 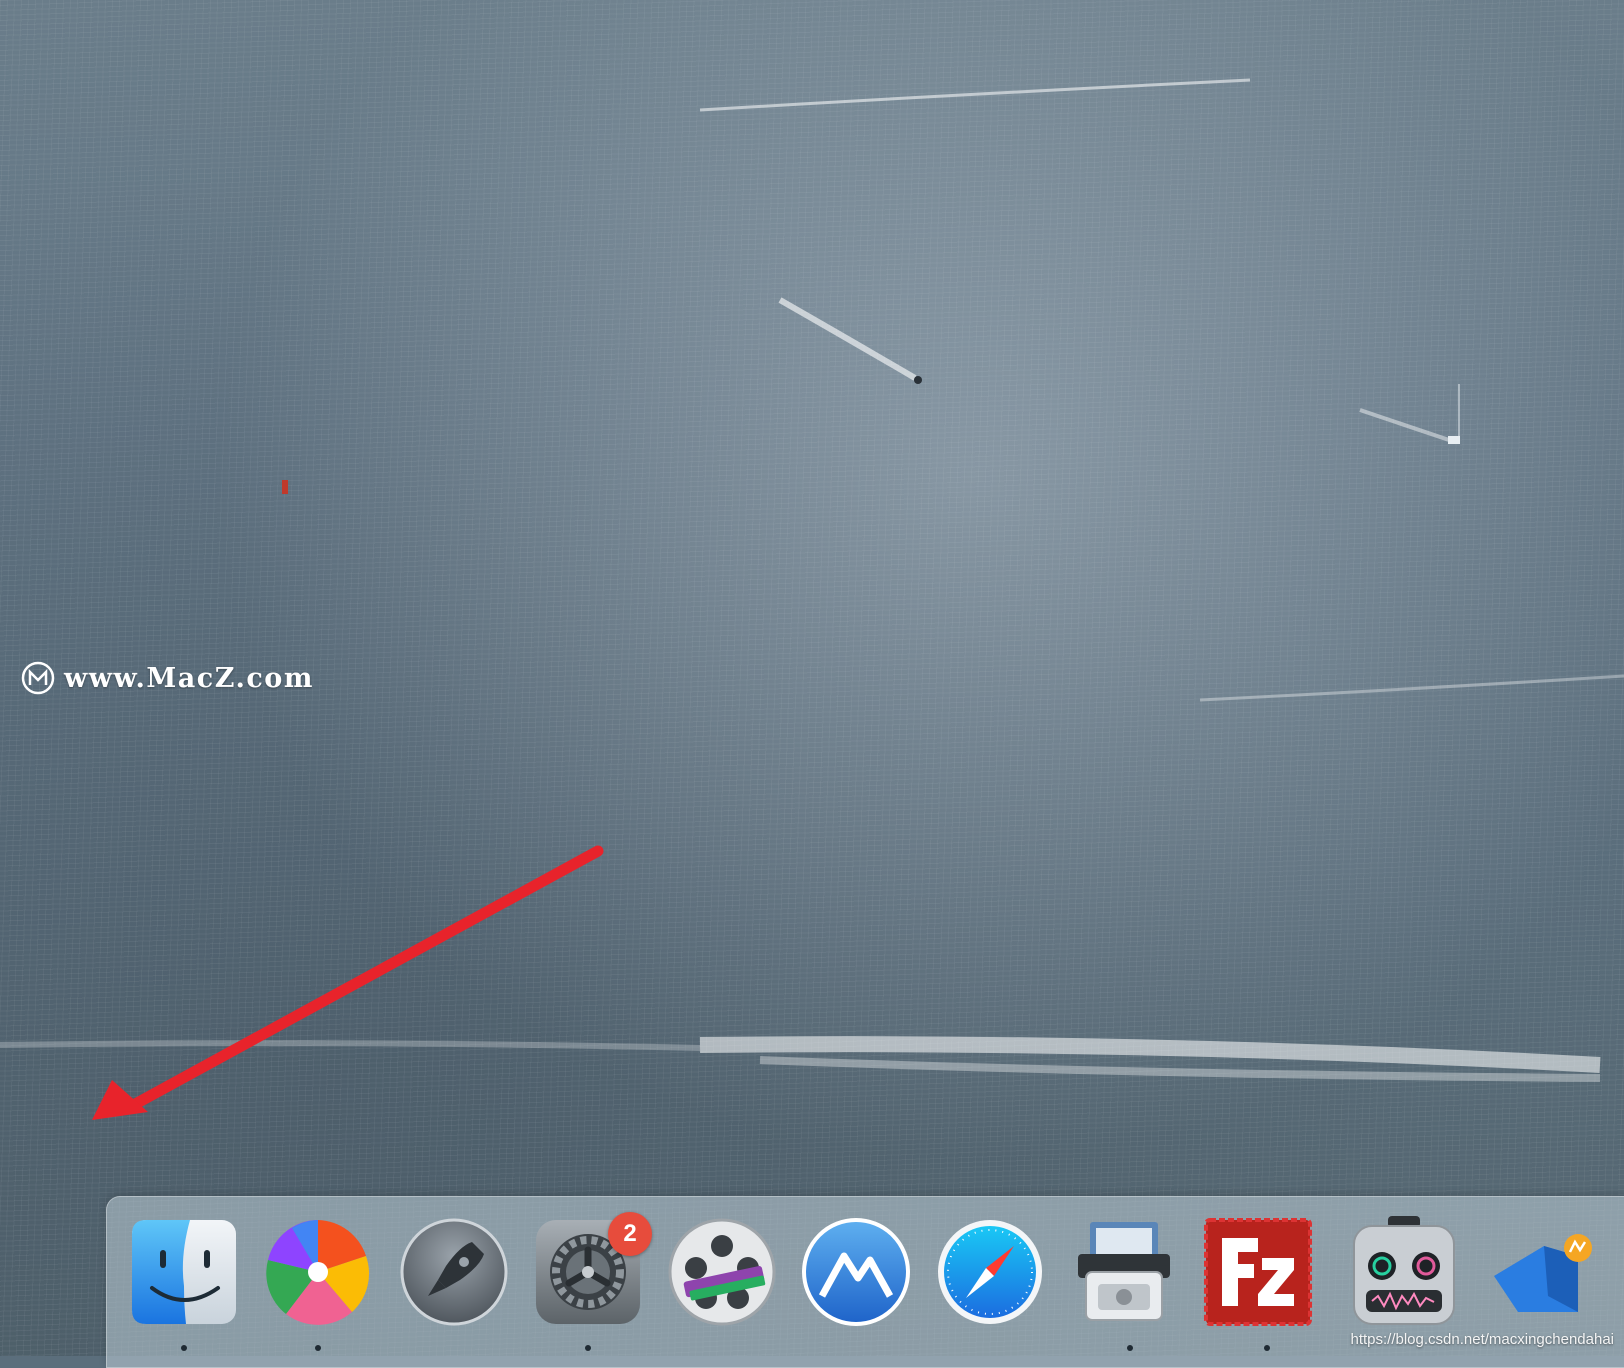 What do you see at coordinates (318, 1272) in the screenshot?
I see `pinwheel-app-icon` at bounding box center [318, 1272].